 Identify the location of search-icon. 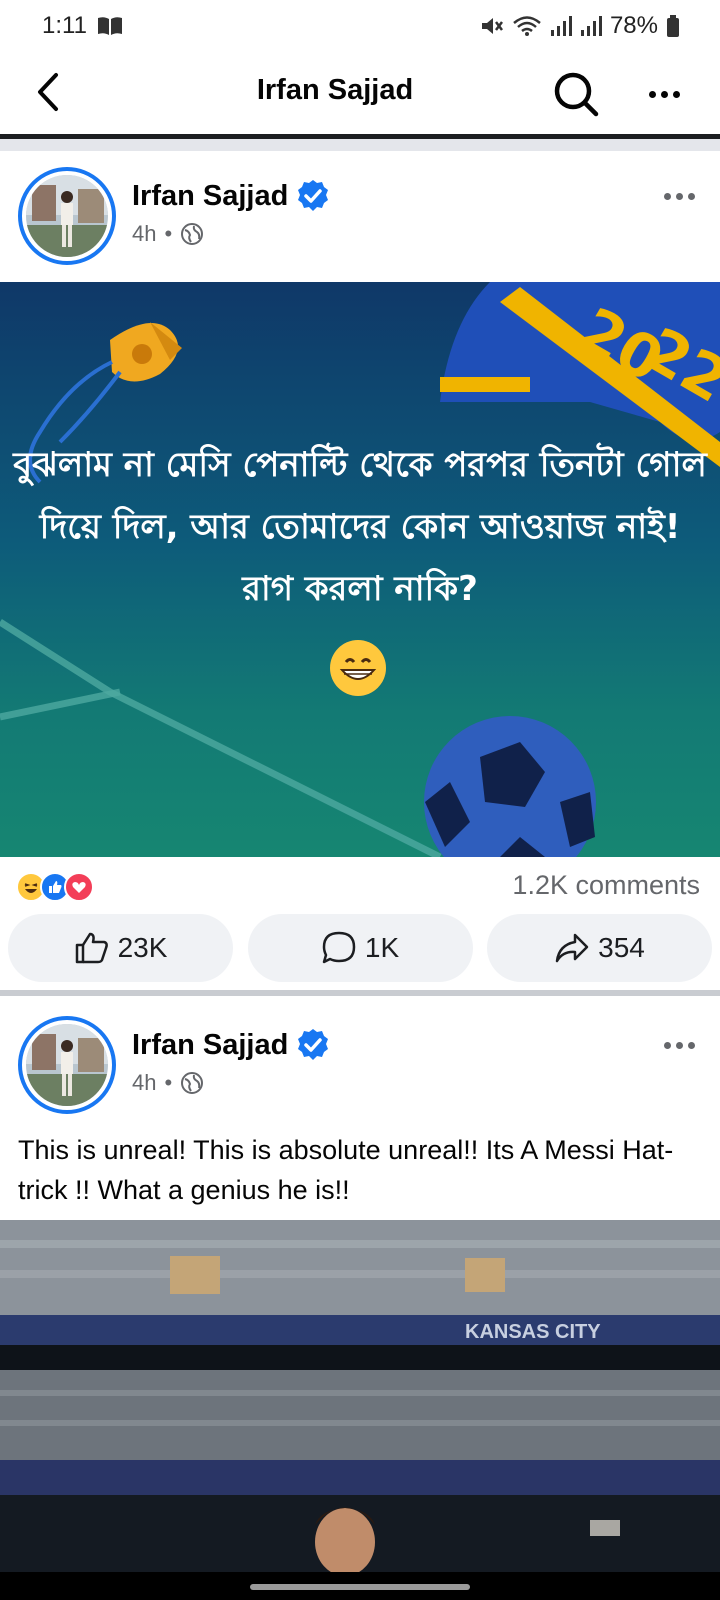
(576, 94).